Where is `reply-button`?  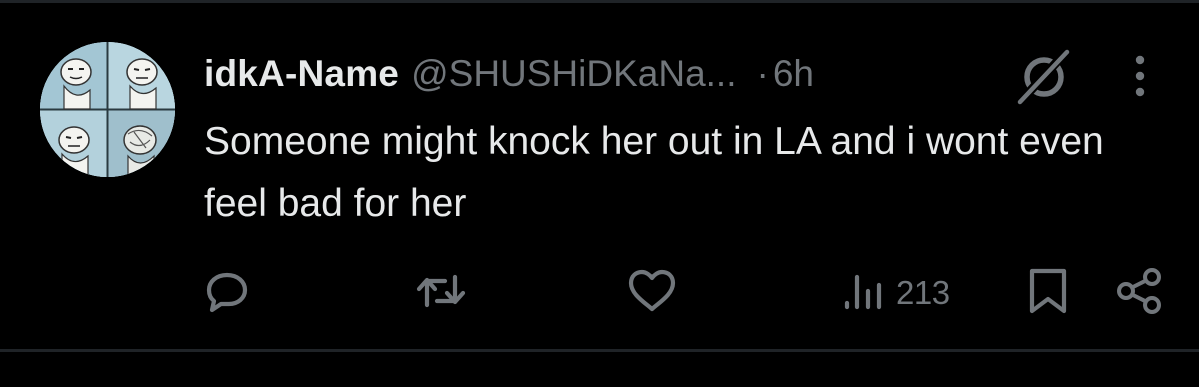 reply-button is located at coordinates (230, 293).